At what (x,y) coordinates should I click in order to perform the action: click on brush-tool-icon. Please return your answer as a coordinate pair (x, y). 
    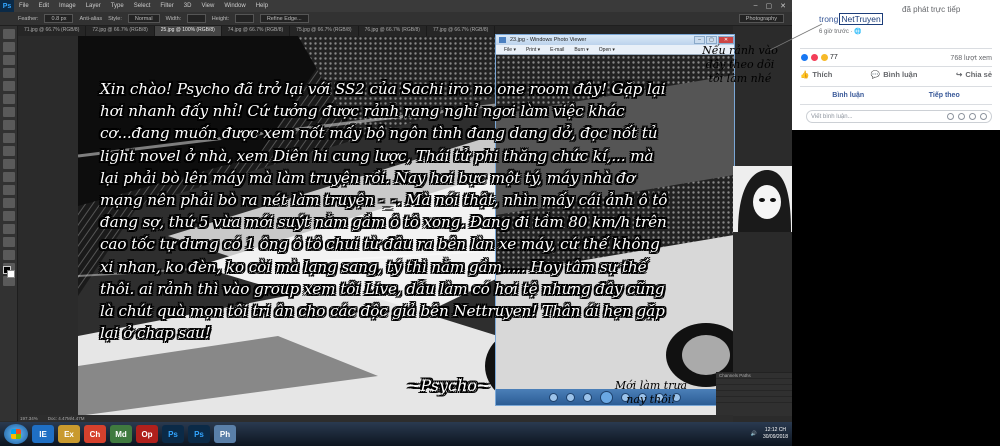
    Looking at the image, I should click on (8, 125).